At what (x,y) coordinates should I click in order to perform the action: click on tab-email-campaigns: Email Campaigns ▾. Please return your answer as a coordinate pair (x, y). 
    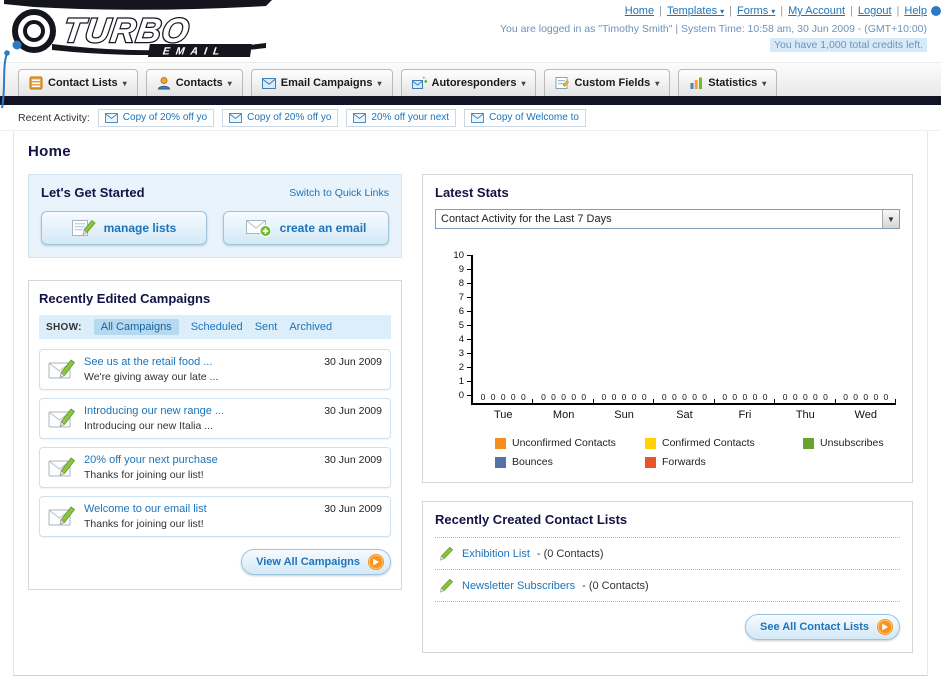
    Looking at the image, I should click on (321, 82).